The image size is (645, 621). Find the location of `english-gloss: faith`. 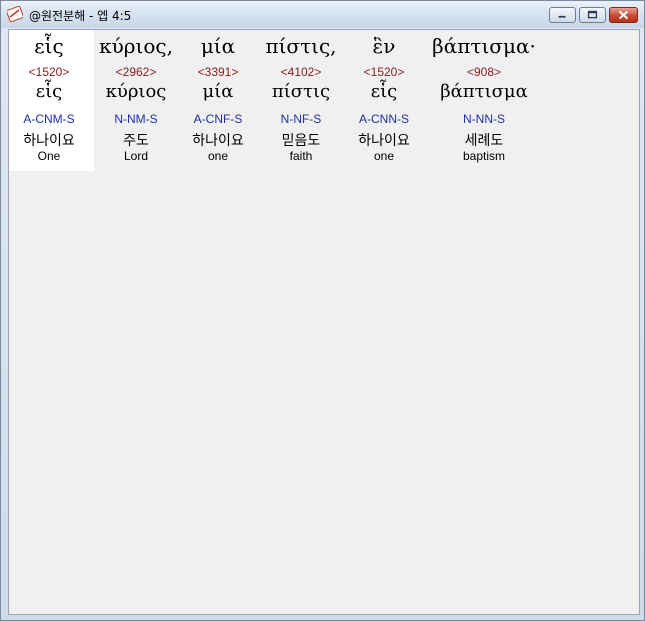

english-gloss: faith is located at coordinates (301, 156).